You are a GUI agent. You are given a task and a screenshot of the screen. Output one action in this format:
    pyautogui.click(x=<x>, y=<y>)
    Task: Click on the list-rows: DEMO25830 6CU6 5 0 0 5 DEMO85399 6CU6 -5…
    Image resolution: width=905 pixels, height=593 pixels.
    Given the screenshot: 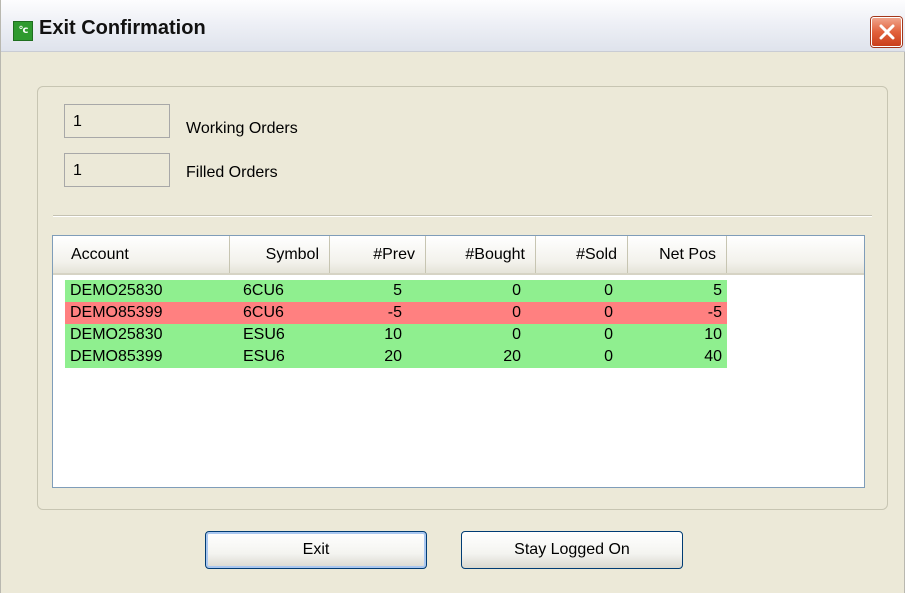 What is the action you would take?
    pyautogui.click(x=396, y=324)
    